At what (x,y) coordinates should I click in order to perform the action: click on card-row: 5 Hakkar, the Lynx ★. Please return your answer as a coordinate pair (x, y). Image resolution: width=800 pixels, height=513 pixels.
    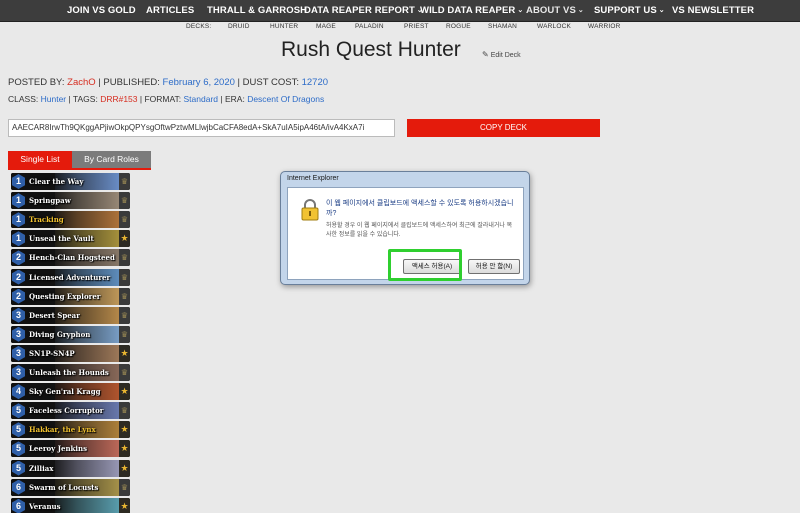
    Looking at the image, I should click on (70, 430).